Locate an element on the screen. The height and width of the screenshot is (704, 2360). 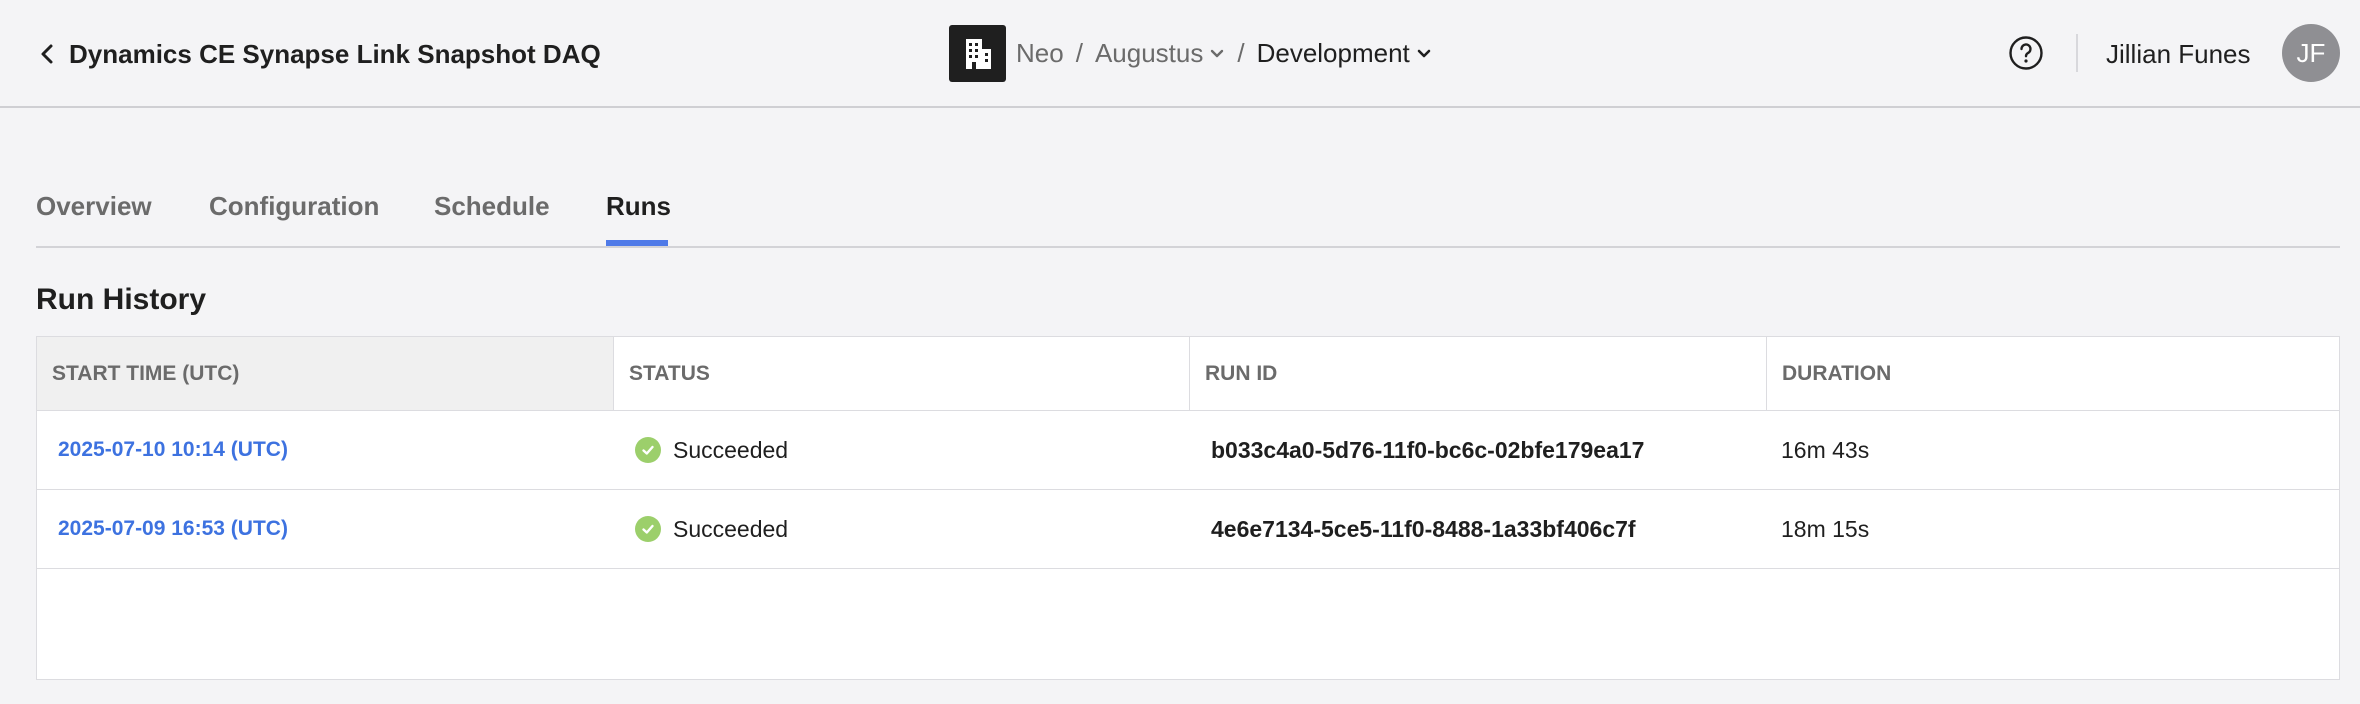
run-start-time-link: 2025-07-09 16:53 (UTC) is located at coordinates (173, 529).